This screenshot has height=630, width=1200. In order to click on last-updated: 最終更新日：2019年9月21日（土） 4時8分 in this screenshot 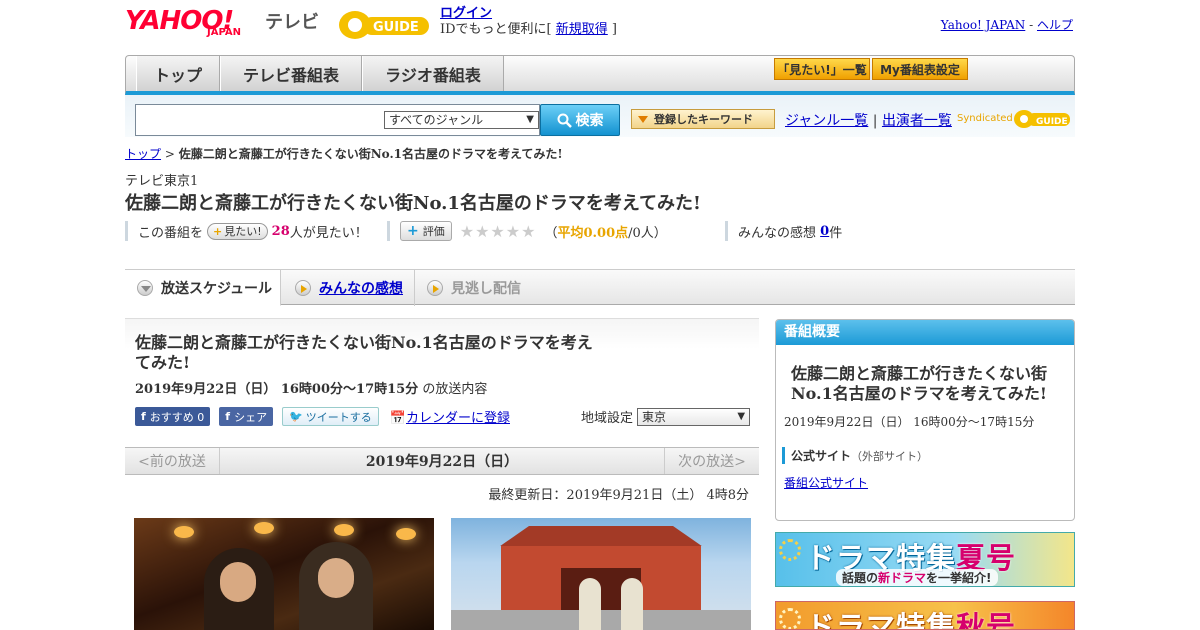, I will do `click(618, 495)`.